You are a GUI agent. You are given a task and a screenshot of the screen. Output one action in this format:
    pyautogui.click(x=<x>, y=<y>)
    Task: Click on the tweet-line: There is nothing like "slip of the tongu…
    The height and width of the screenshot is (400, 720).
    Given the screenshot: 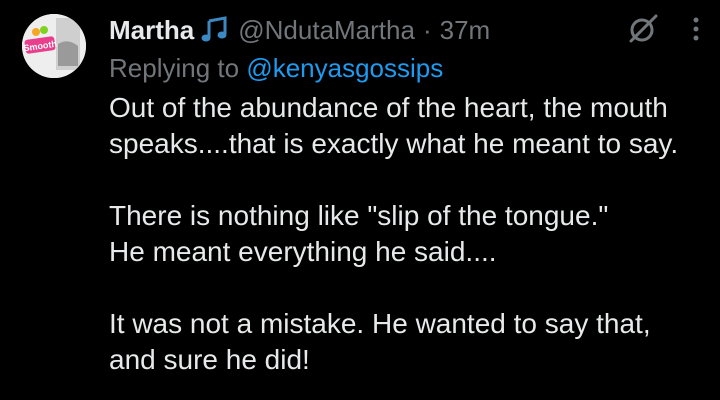 What is the action you would take?
    pyautogui.click(x=359, y=215)
    